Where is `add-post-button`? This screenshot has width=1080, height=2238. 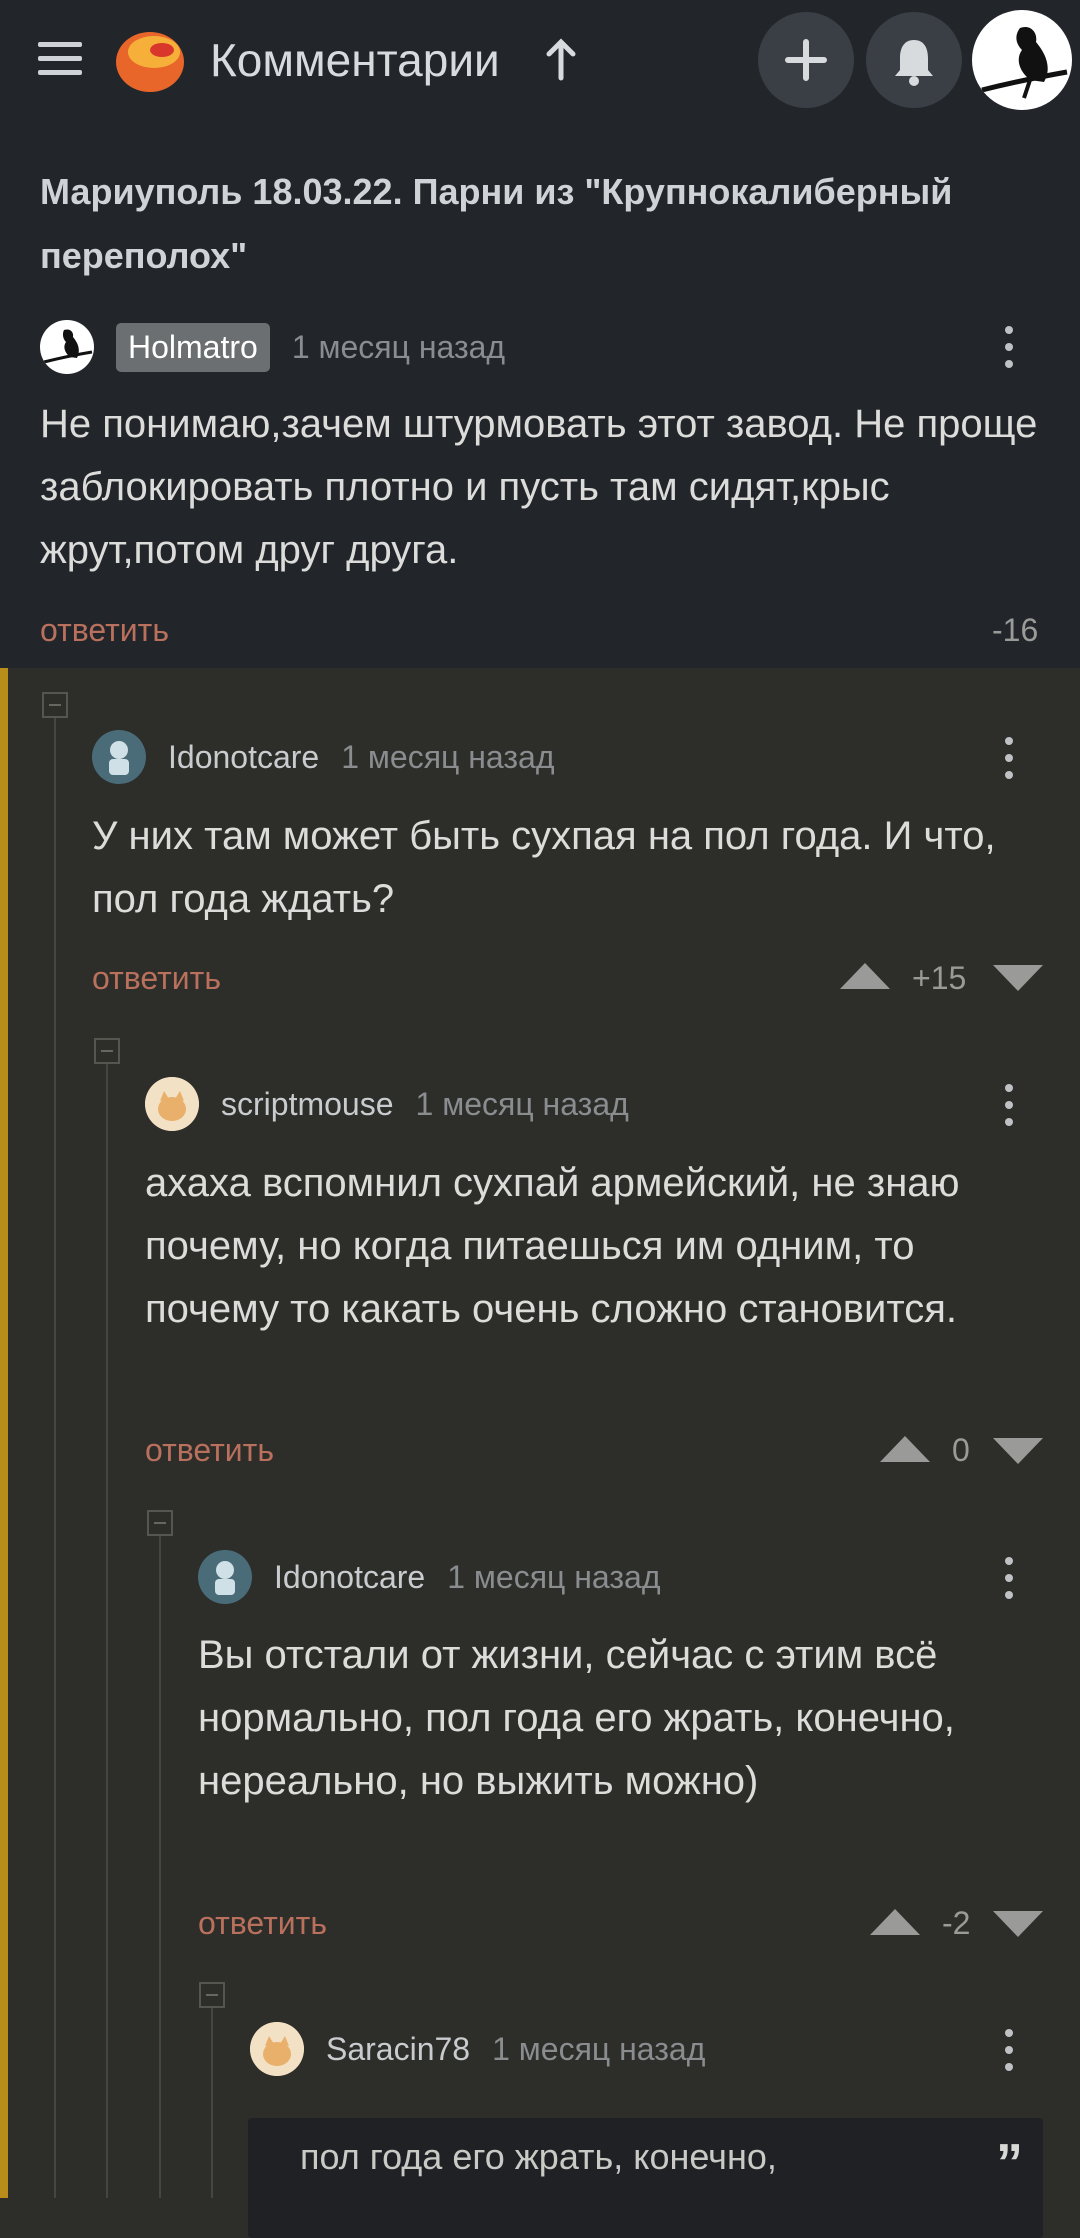 add-post-button is located at coordinates (806, 60).